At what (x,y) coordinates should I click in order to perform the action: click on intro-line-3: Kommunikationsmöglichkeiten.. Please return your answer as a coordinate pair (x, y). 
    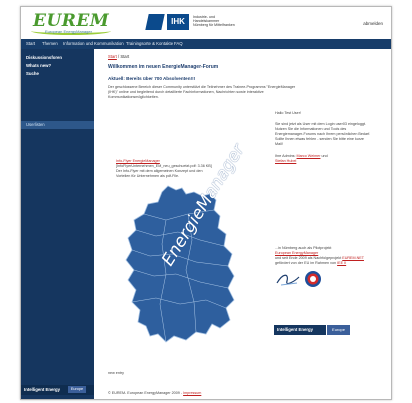
    Looking at the image, I should click on (133, 97).